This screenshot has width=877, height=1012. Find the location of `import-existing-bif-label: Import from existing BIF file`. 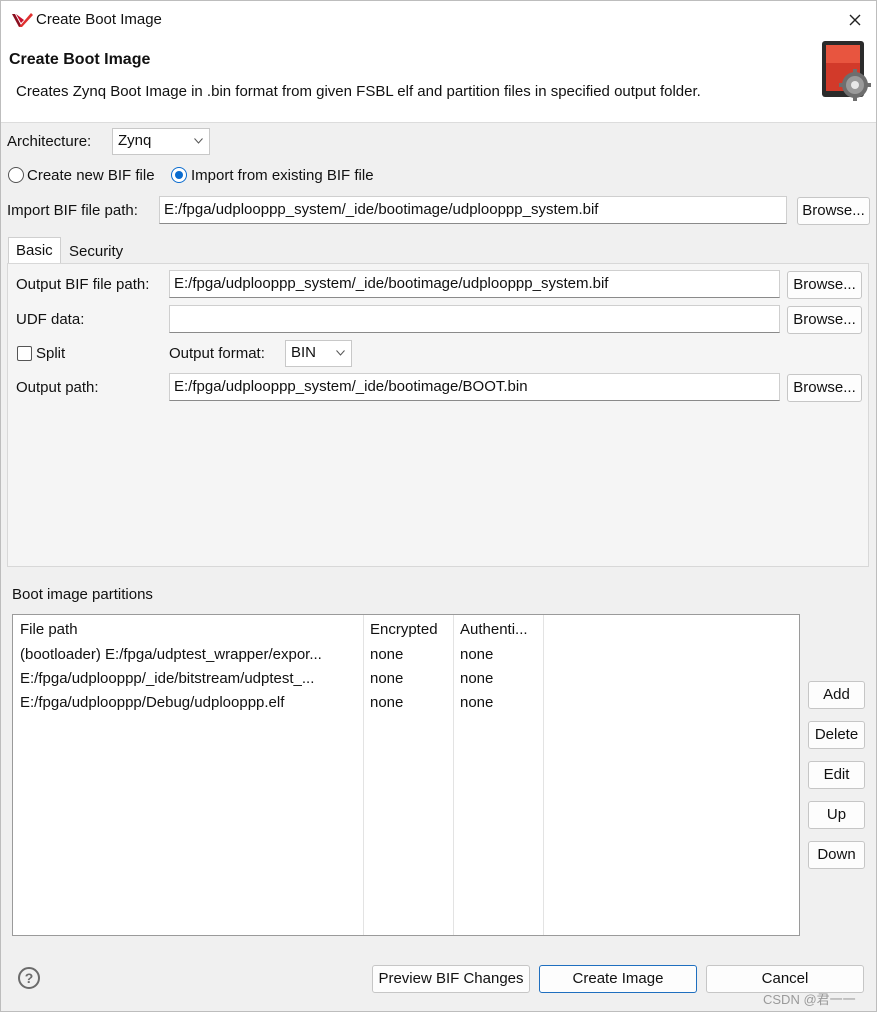

import-existing-bif-label: Import from existing BIF file is located at coordinates (282, 175).